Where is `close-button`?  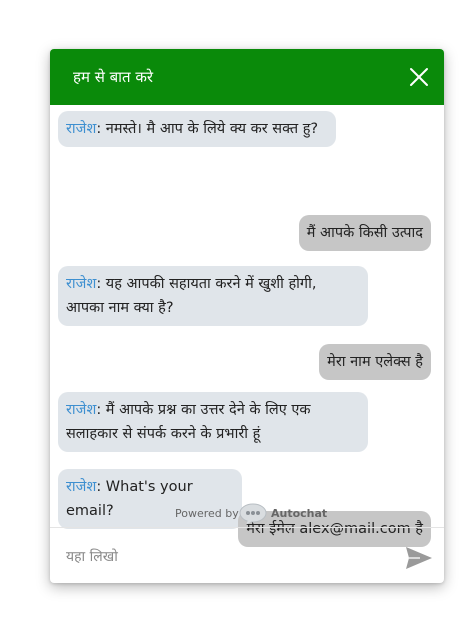 close-button is located at coordinates (419, 77).